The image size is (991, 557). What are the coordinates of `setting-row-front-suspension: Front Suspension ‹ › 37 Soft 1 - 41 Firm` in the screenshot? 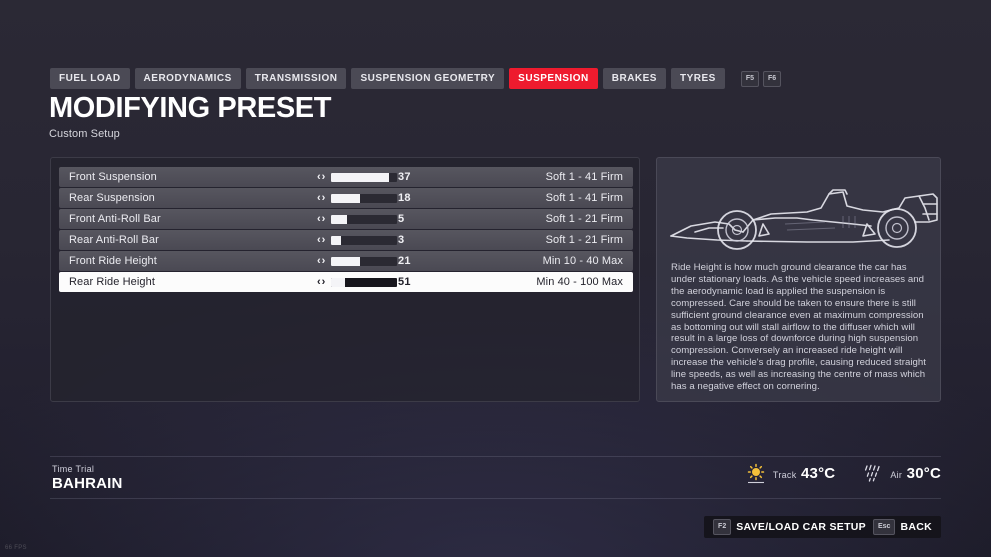 It's located at (346, 177).